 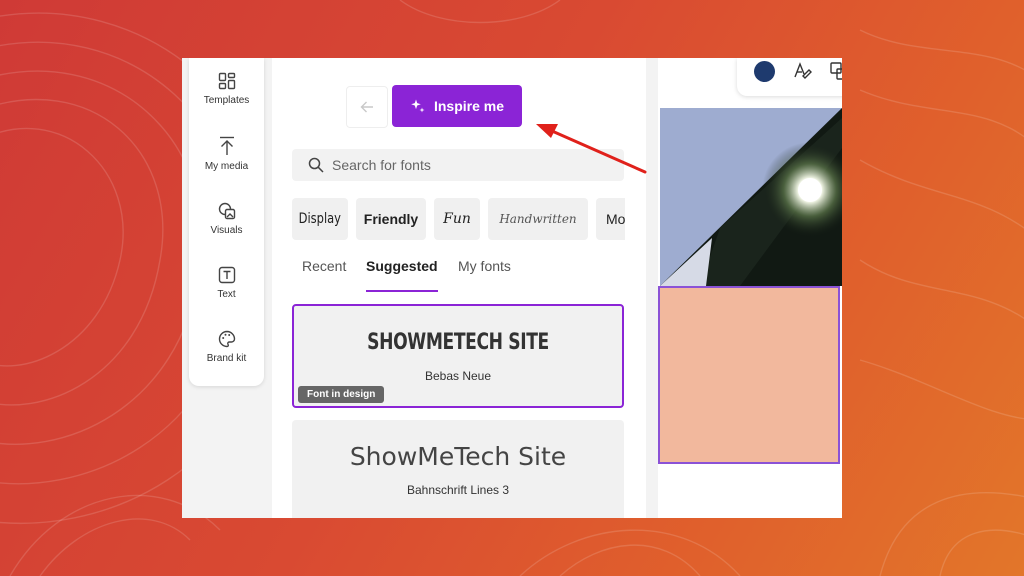 I want to click on rail-label: Visuals, so click(x=226, y=230).